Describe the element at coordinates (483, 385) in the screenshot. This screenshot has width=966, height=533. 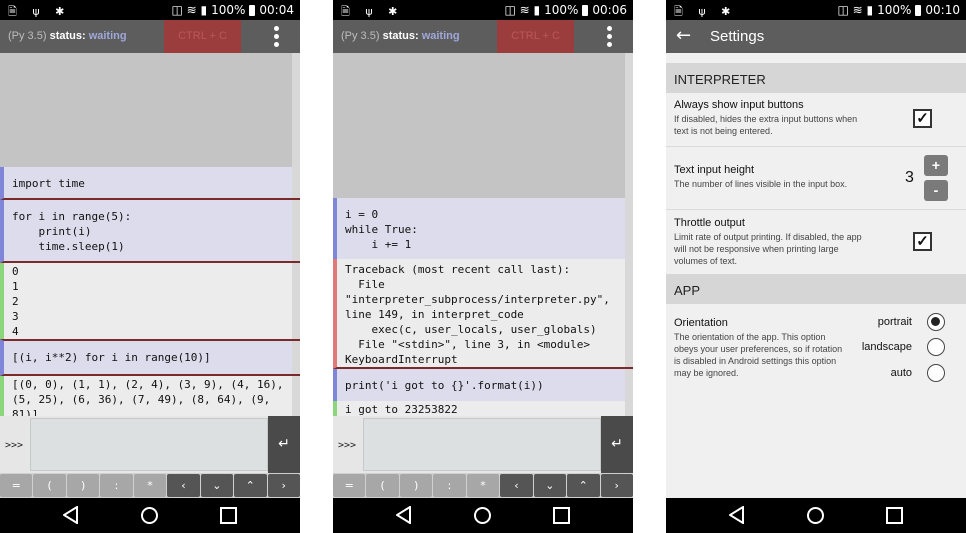
I see `input-block: print('i got to {}'.format(i))` at that location.